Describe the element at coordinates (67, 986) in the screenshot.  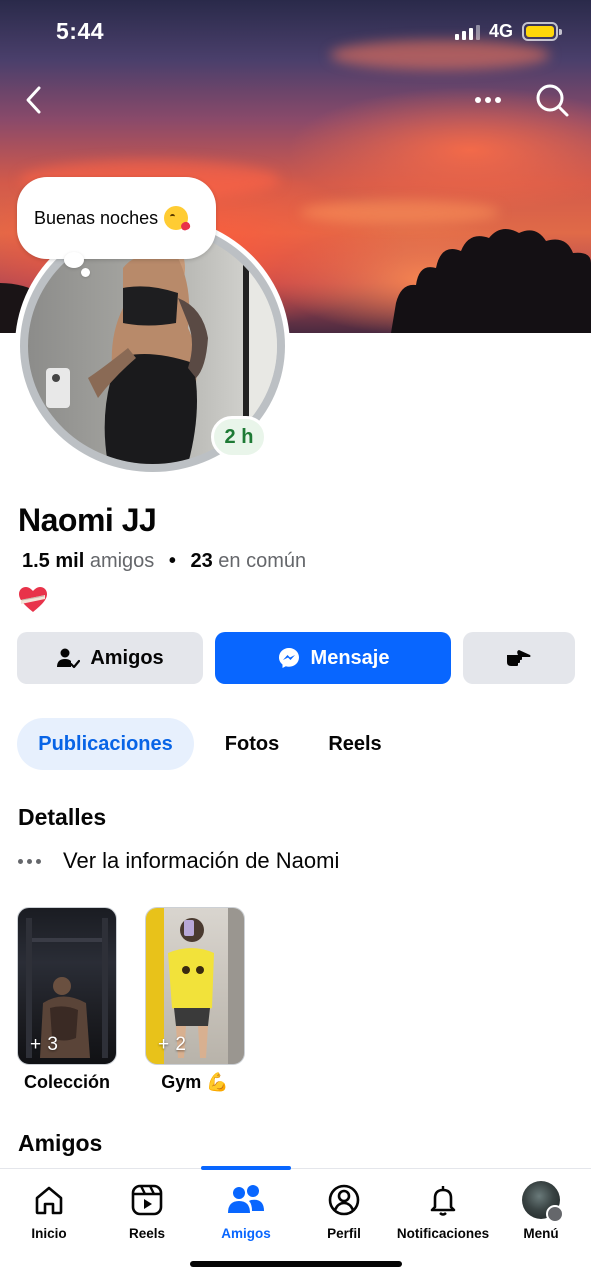
I see `highlight-coleccion: + 3` at that location.